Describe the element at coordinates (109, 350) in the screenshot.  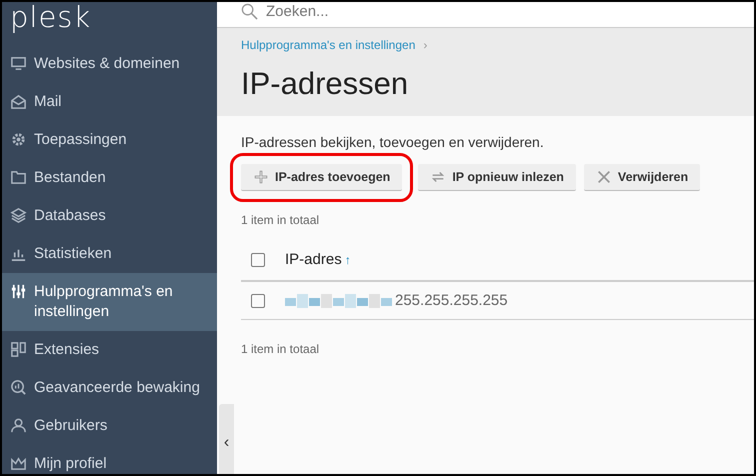
I see `nav-item: Extensies` at that location.